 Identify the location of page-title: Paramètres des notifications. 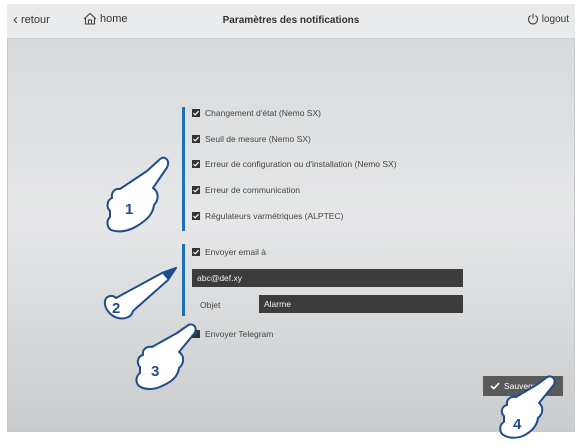
(291, 20).